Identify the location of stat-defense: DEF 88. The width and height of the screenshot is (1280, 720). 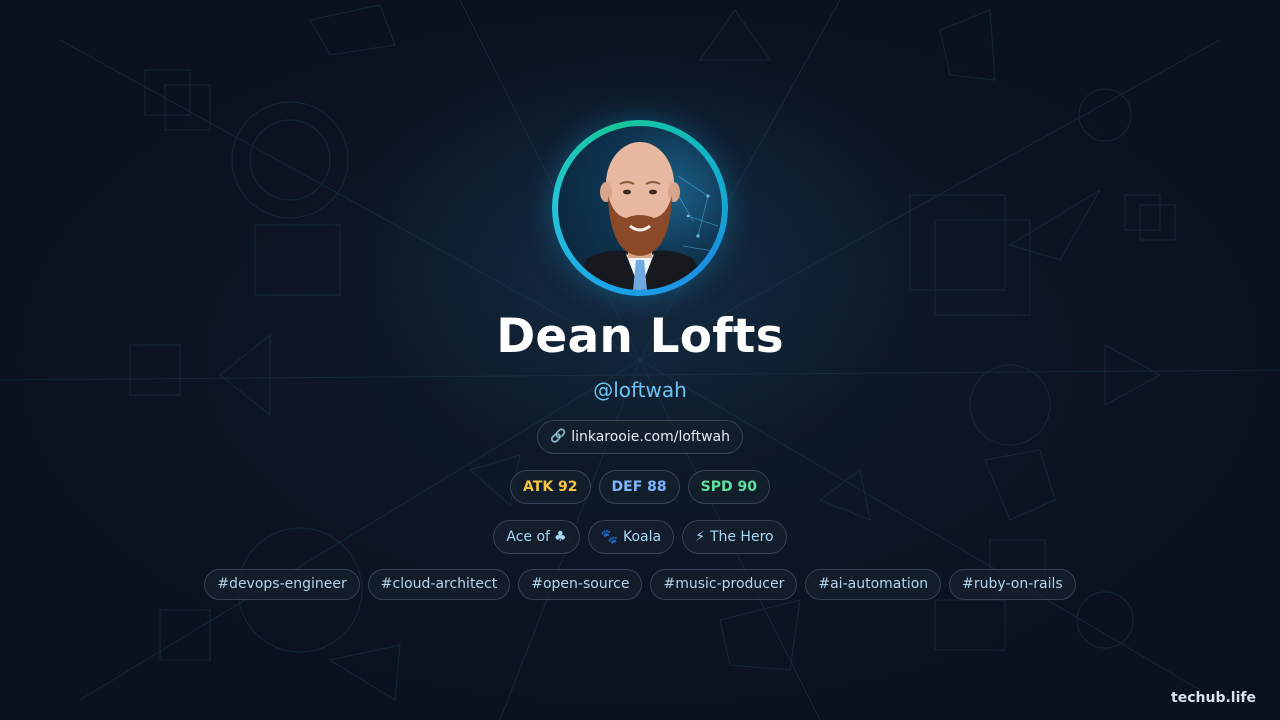
(639, 487).